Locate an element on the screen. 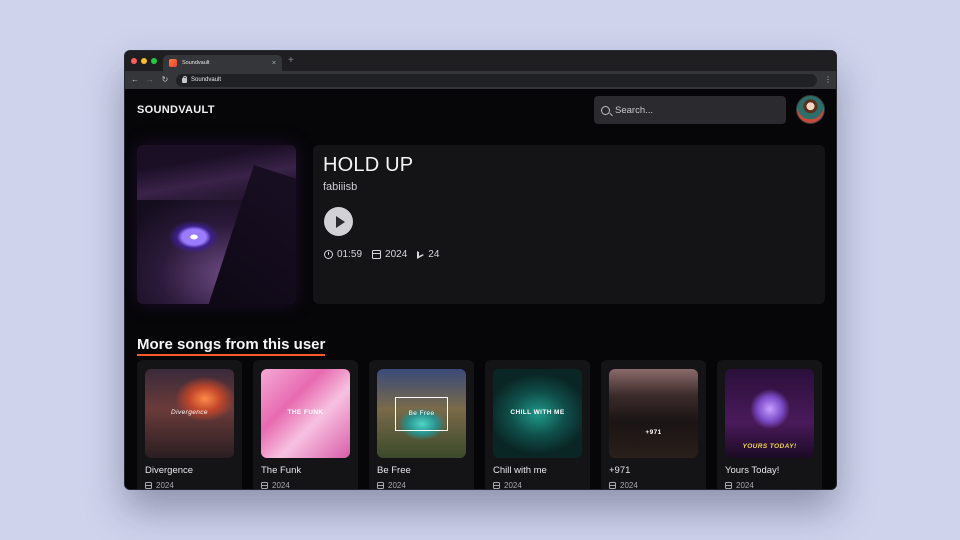 Image resolution: width=960 pixels, height=540 pixels. card-art-text: +971 is located at coordinates (653, 432).